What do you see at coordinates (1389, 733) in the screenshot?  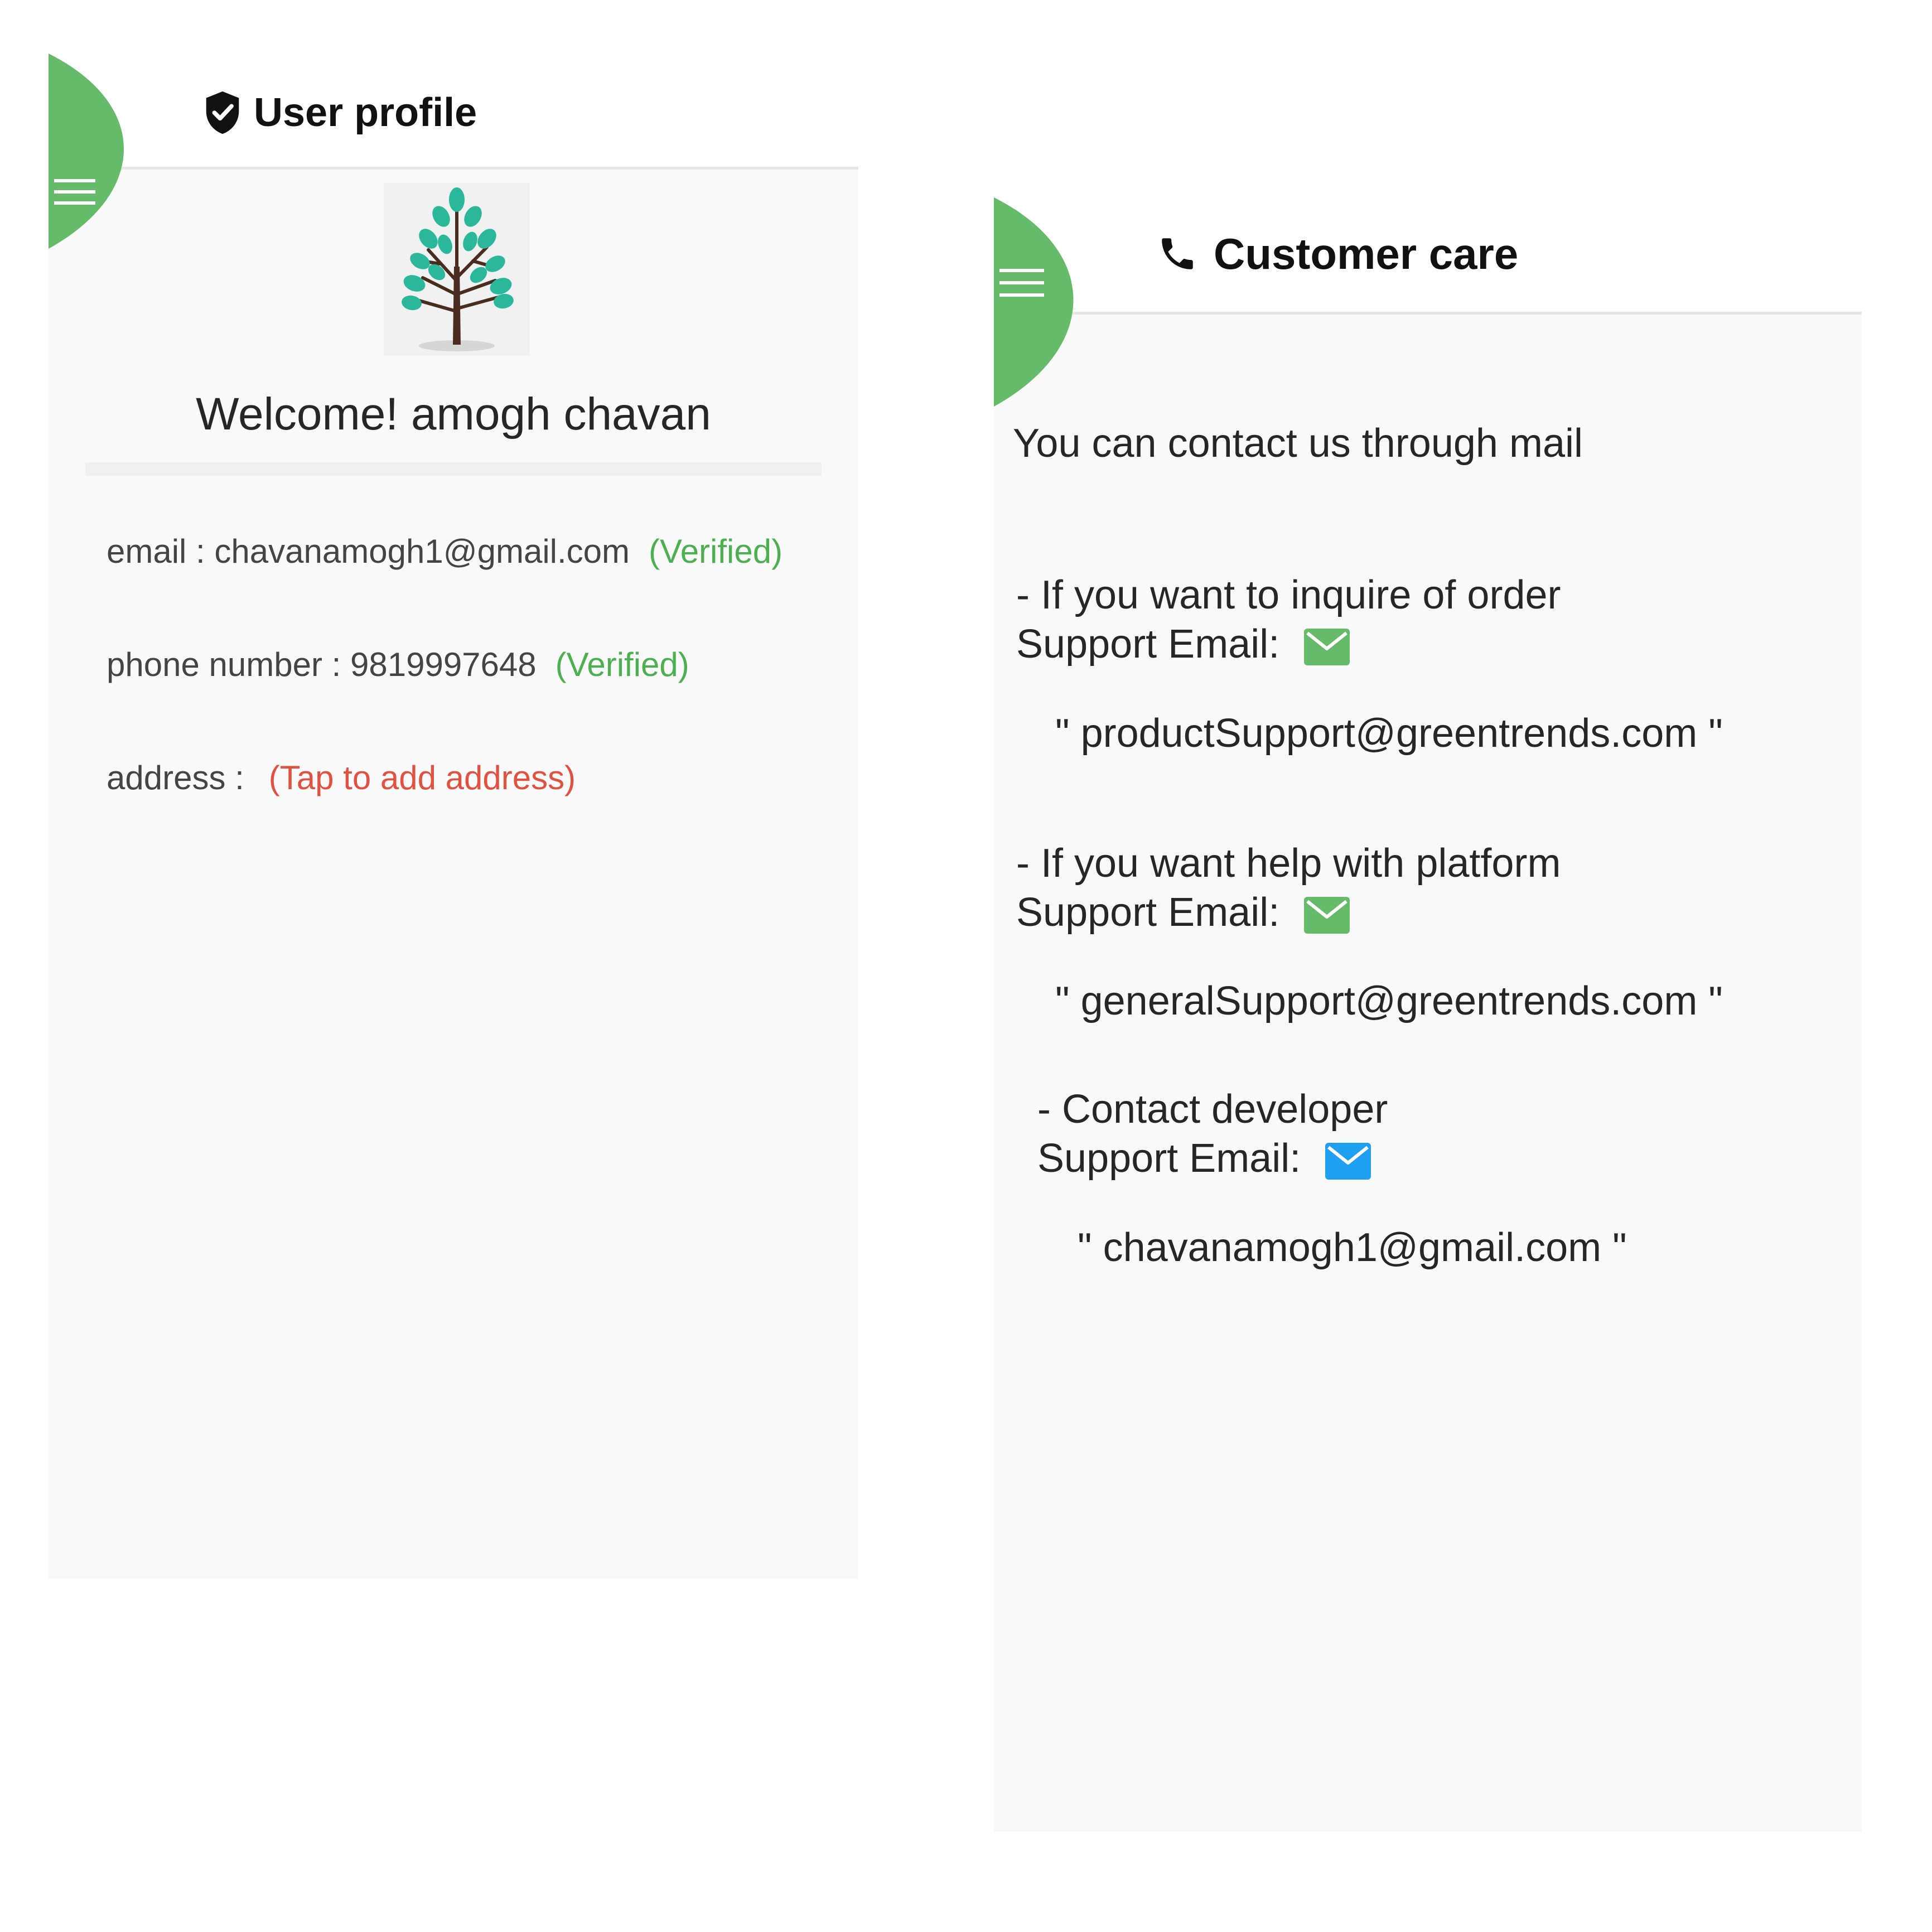 I see `support-email-address: " productSupport@greentrends.com "` at bounding box center [1389, 733].